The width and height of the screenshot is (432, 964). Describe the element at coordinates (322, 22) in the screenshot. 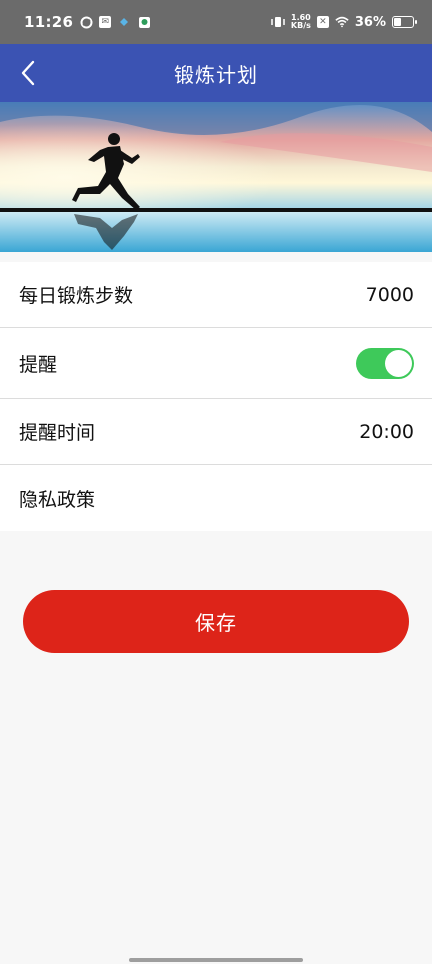

I see `no-sim-icon: ✕` at that location.